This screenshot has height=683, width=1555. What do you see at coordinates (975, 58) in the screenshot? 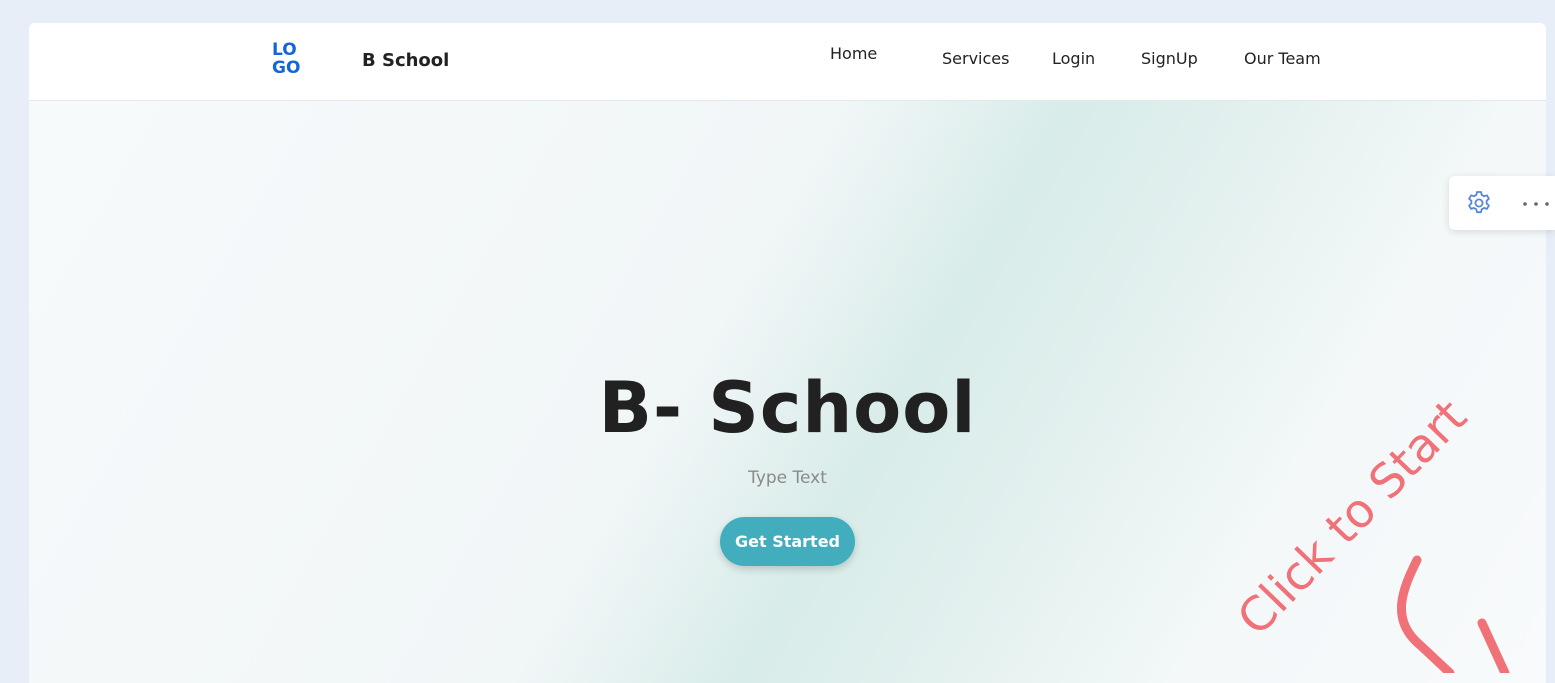
I see `nav-services: Services` at bounding box center [975, 58].